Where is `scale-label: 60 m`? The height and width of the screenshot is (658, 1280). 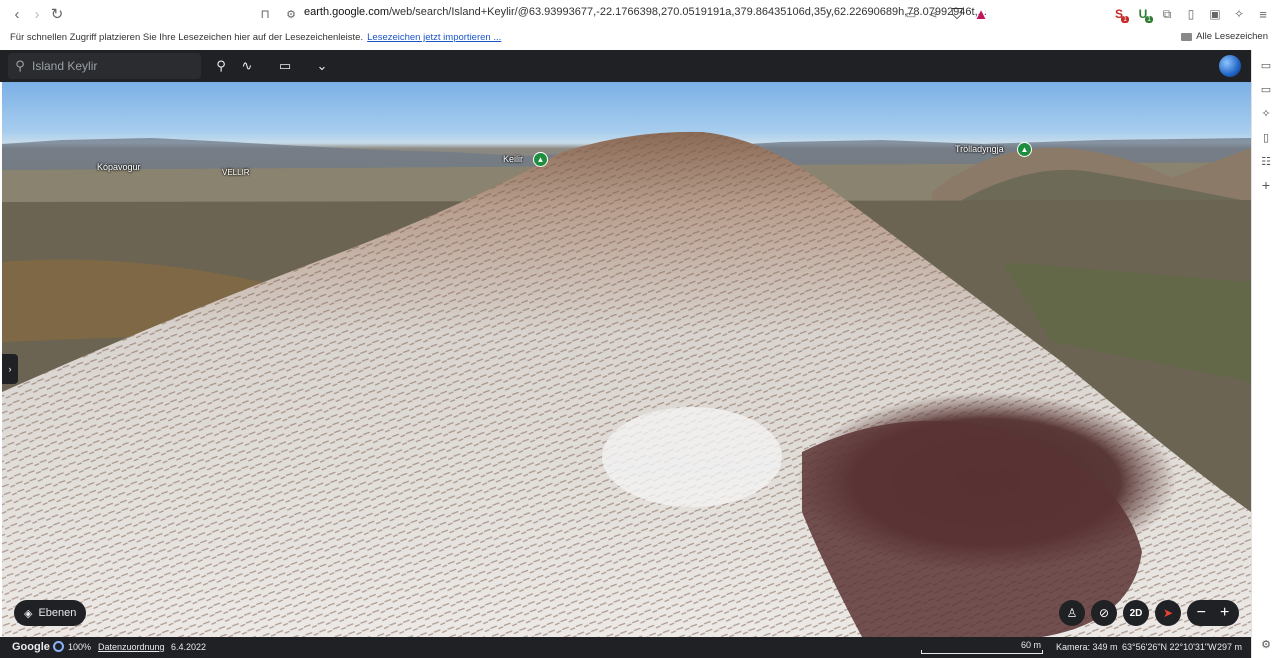
scale-label: 60 m is located at coordinates (1031, 645).